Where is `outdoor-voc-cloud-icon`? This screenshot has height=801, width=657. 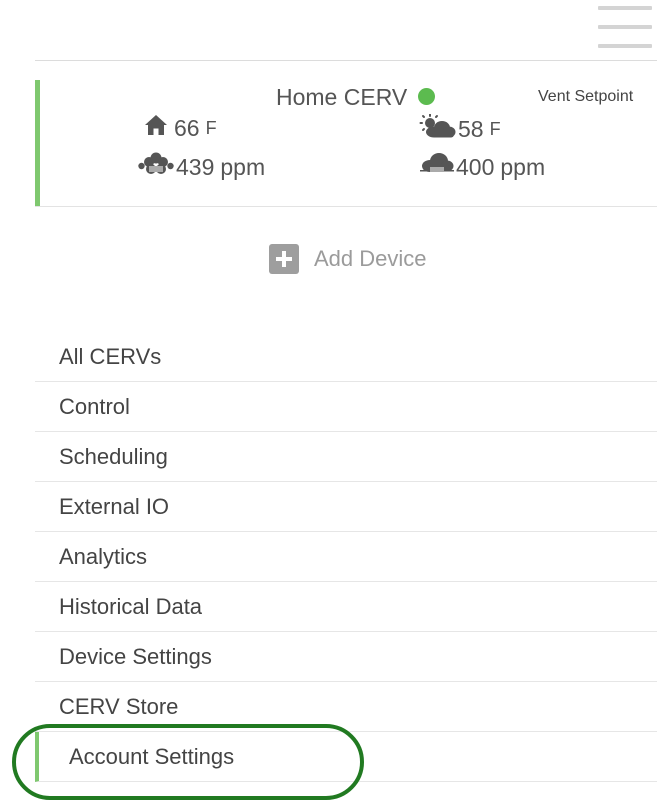 outdoor-voc-cloud-icon is located at coordinates (437, 167).